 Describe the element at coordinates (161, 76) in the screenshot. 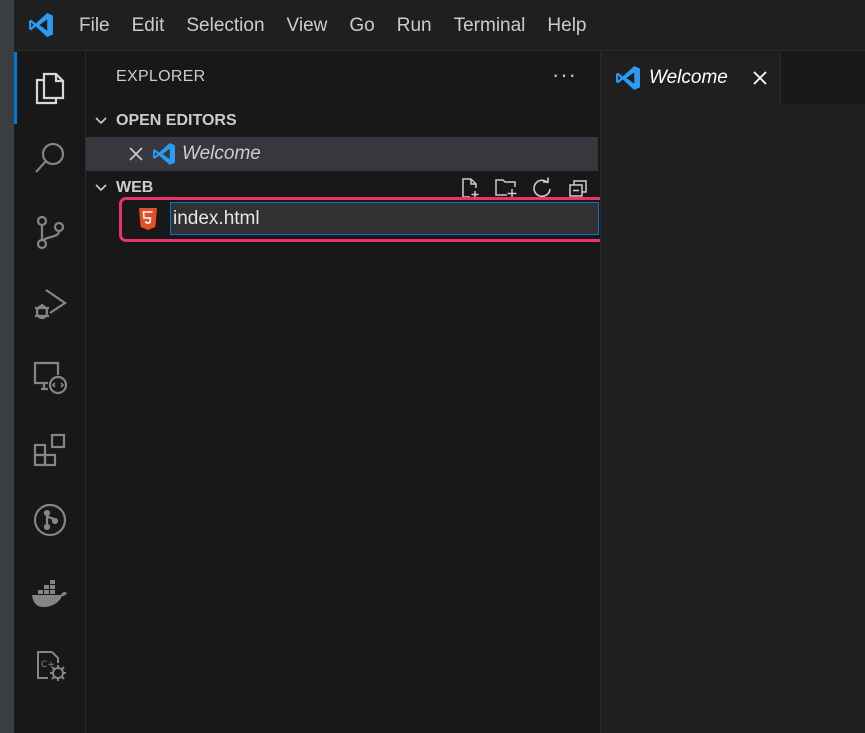

I see `explorer-title: EXPLORER` at that location.